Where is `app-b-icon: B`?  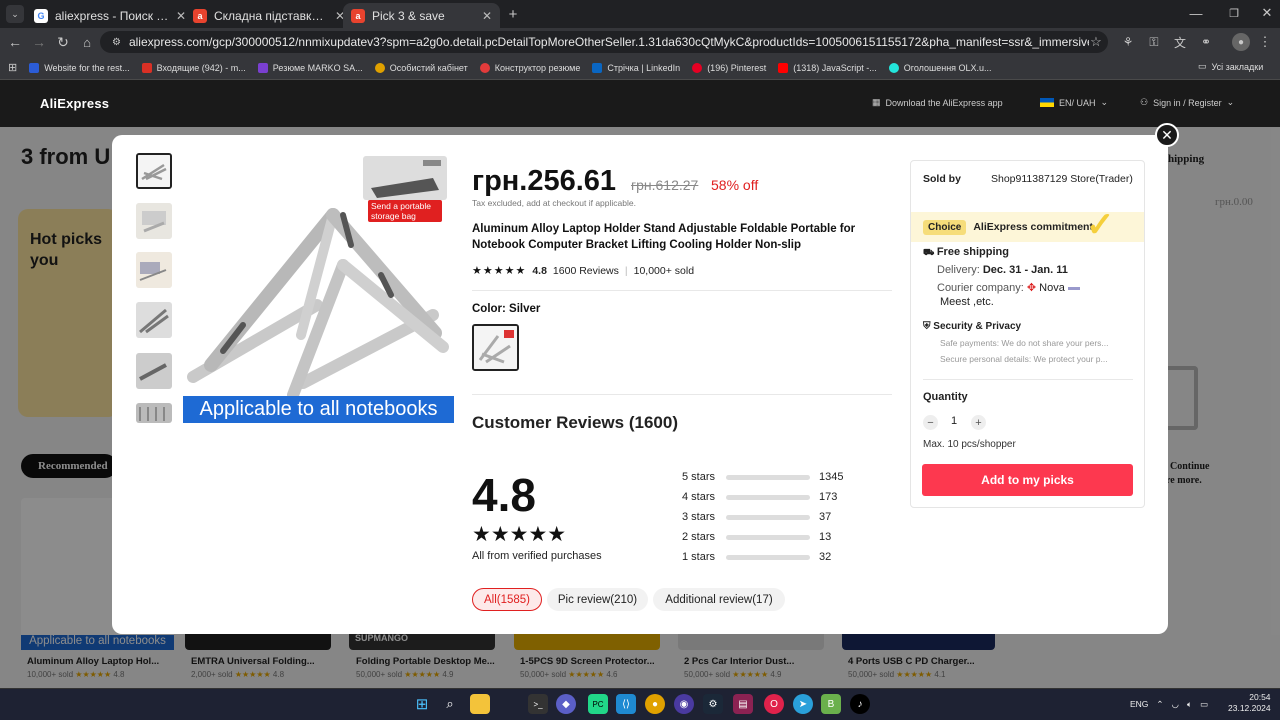
app-b-icon: B is located at coordinates (831, 704).